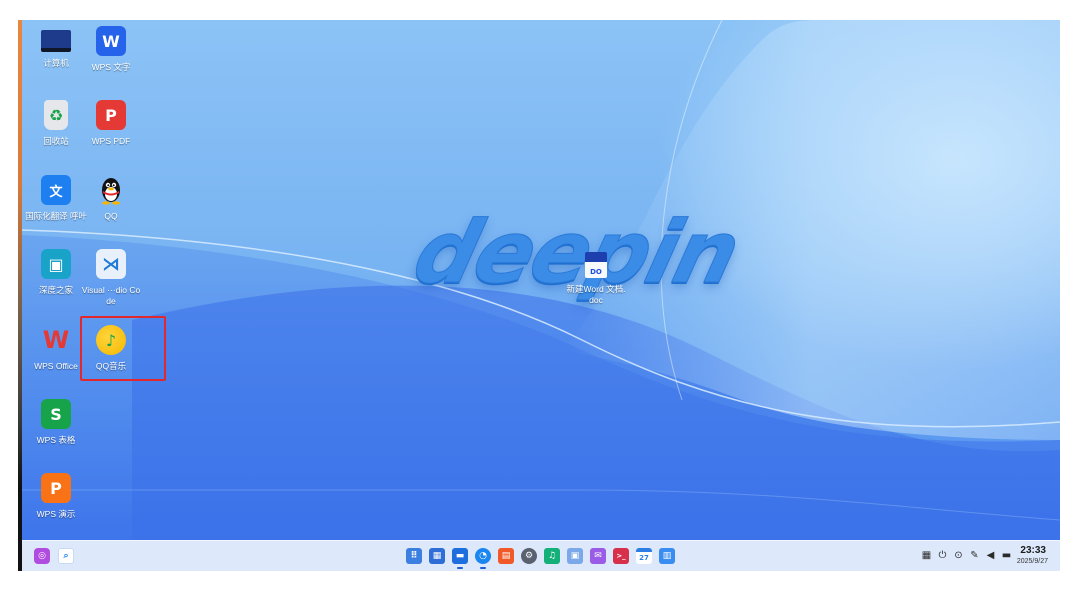 This screenshot has width=1080, height=593. Describe the element at coordinates (111, 295) in the screenshot. I see `desktop-icon-label: Visual ···dio Code` at that location.